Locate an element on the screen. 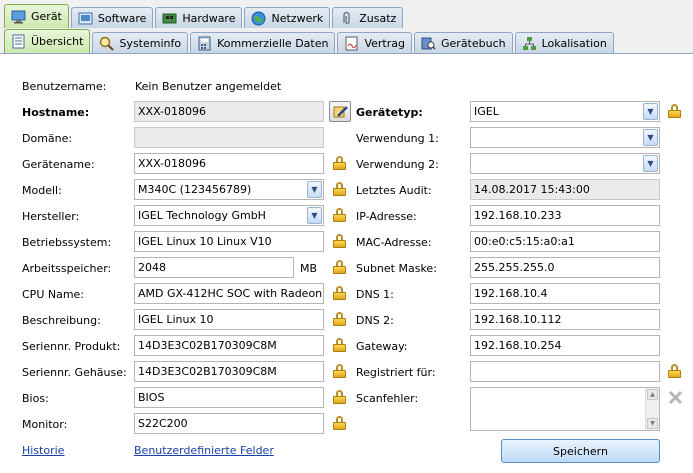 This screenshot has width=693, height=473. tab-geraet: Gerät is located at coordinates (36, 16).